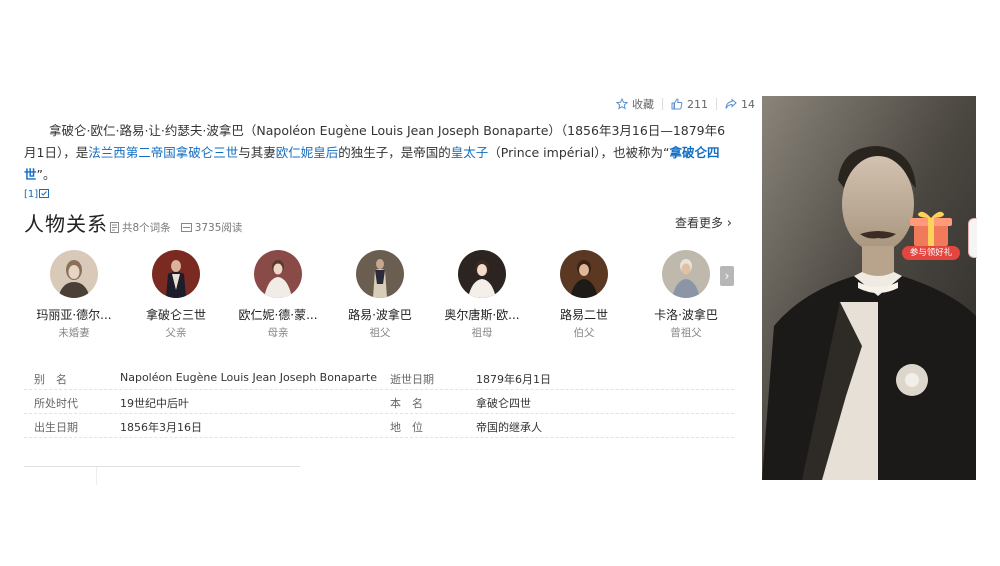 The height and width of the screenshot is (566, 1000). What do you see at coordinates (114, 227) in the screenshot?
I see `document-icon` at bounding box center [114, 227].